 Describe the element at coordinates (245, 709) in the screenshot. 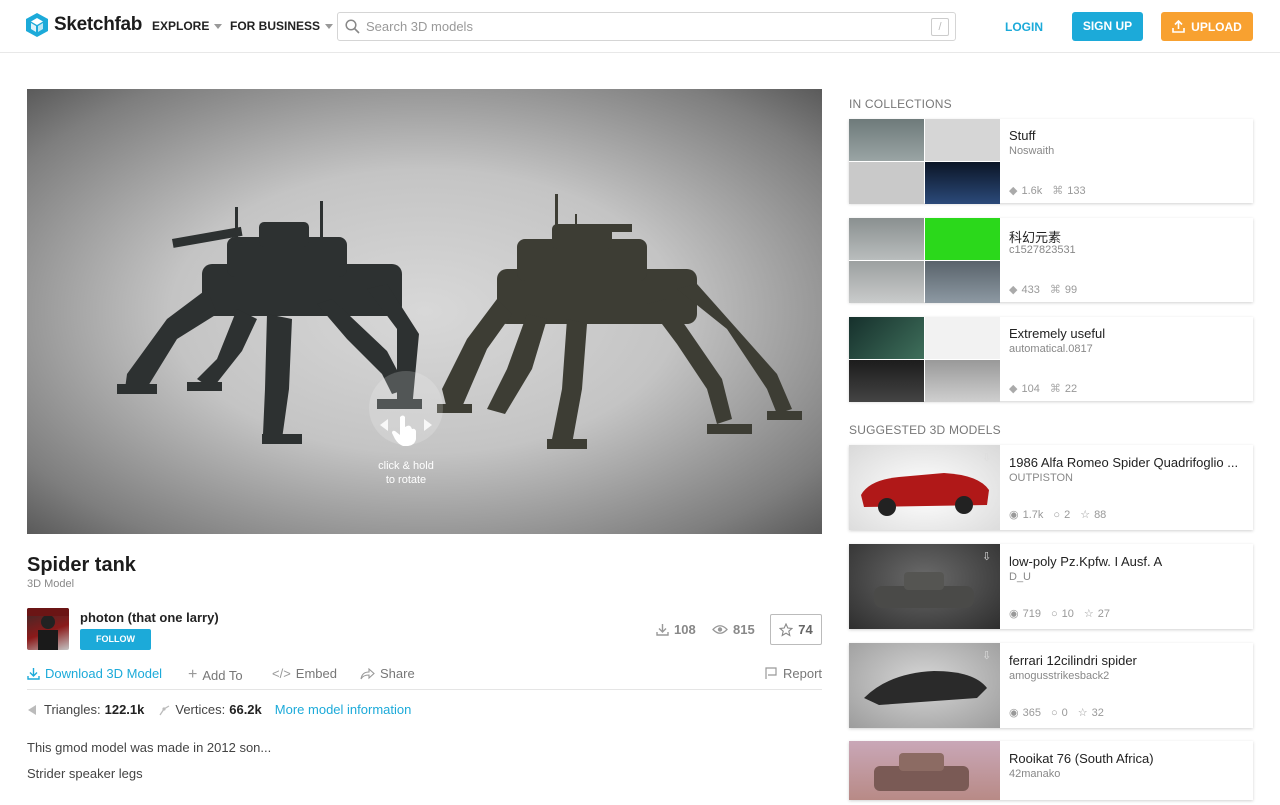

I see `vertices-value: 66.2k` at that location.